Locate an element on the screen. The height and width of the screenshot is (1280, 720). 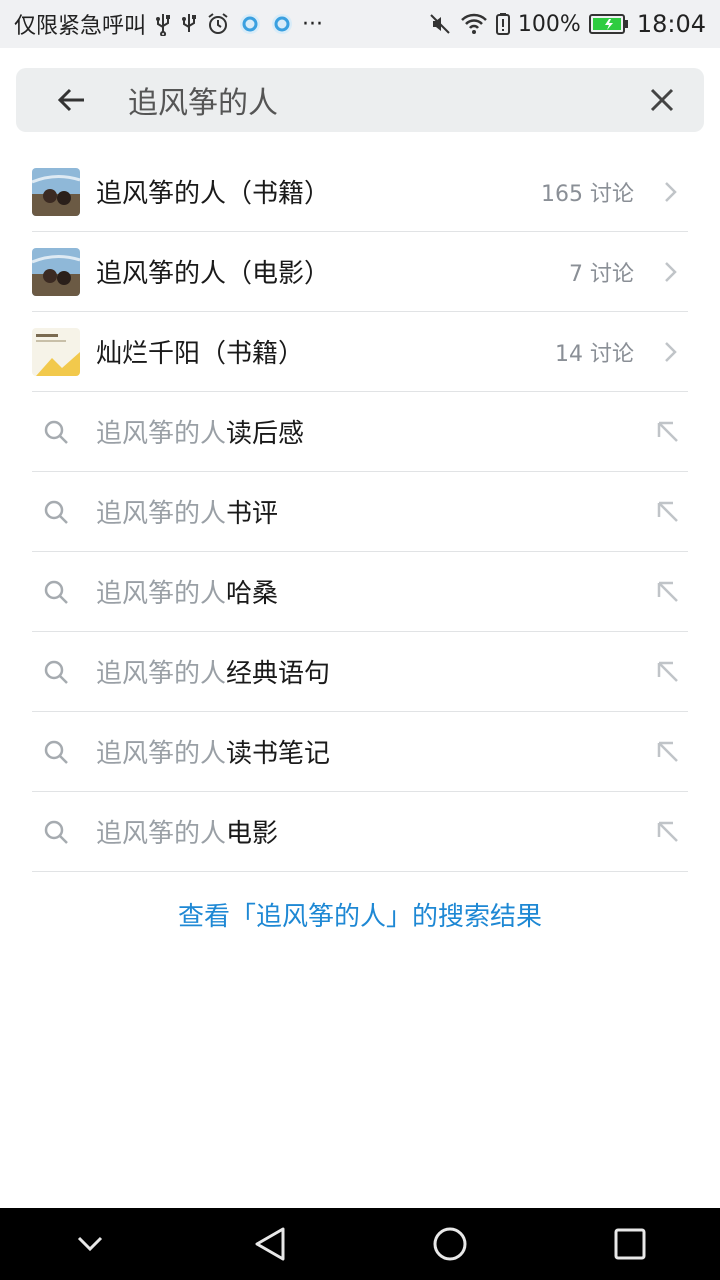
nav-recents-button is located at coordinates (630, 1244).